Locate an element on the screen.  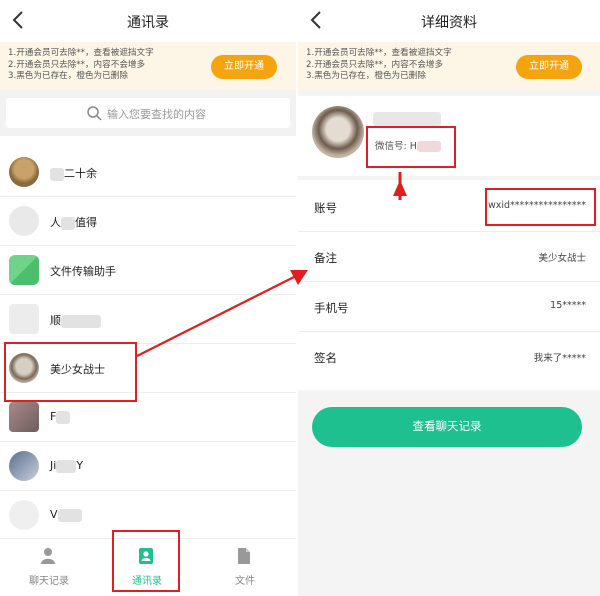
contact-name-text: 人 is located at coordinates (55, 222).